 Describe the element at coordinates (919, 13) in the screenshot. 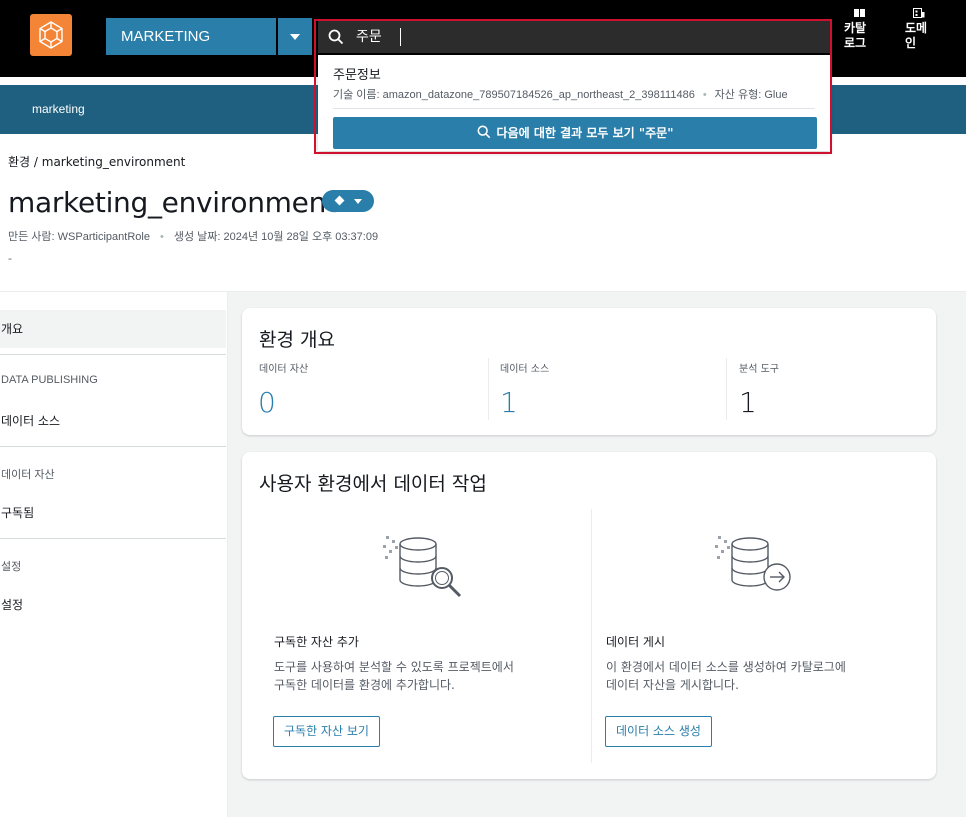

I see `domain-icon` at that location.